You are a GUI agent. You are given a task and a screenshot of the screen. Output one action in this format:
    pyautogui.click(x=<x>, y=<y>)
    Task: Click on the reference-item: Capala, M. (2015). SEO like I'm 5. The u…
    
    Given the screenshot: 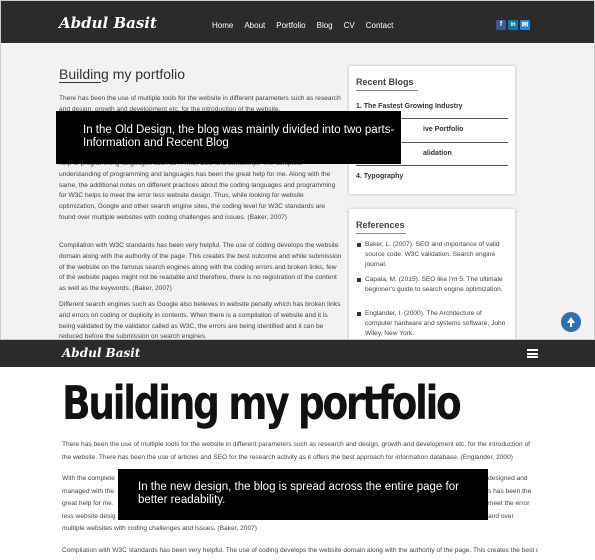 What is the action you would take?
    pyautogui.click(x=433, y=285)
    